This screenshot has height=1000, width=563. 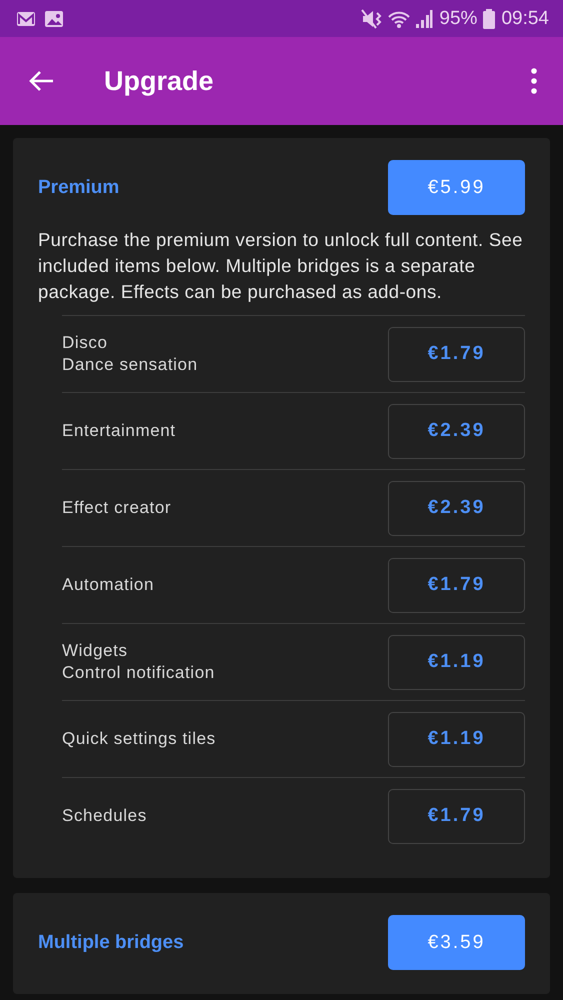 I want to click on clock: 09:54, so click(x=525, y=19).